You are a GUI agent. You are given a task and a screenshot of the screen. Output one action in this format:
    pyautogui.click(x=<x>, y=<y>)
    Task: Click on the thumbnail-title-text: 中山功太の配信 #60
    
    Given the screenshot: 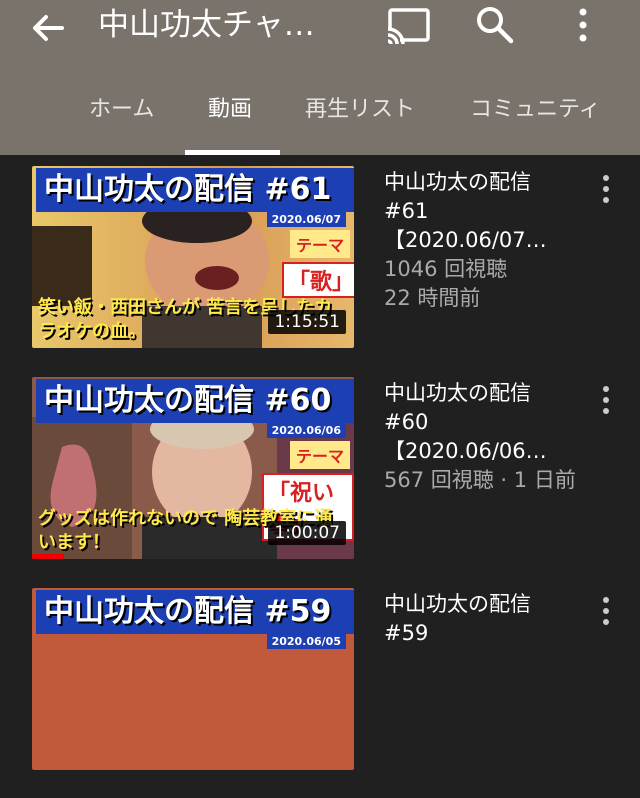 What is the action you would take?
    pyautogui.click(x=195, y=401)
    